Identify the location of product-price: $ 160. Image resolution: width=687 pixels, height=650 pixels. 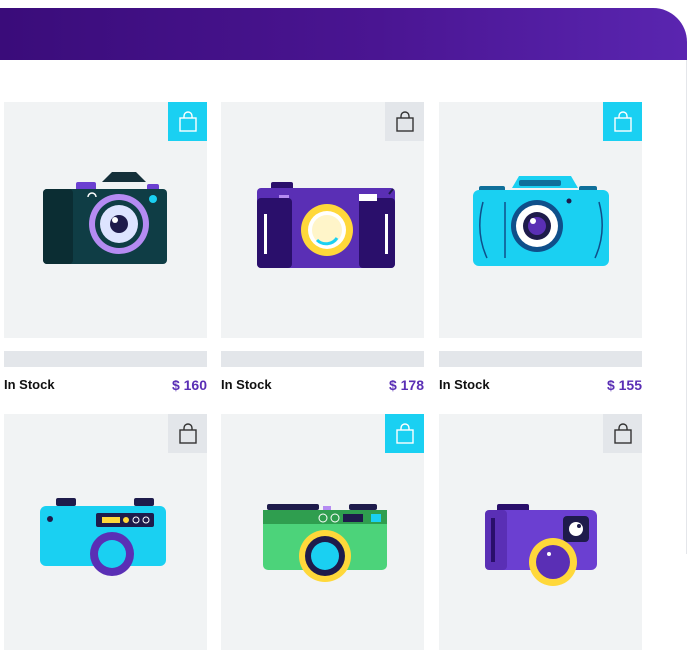
(189, 385).